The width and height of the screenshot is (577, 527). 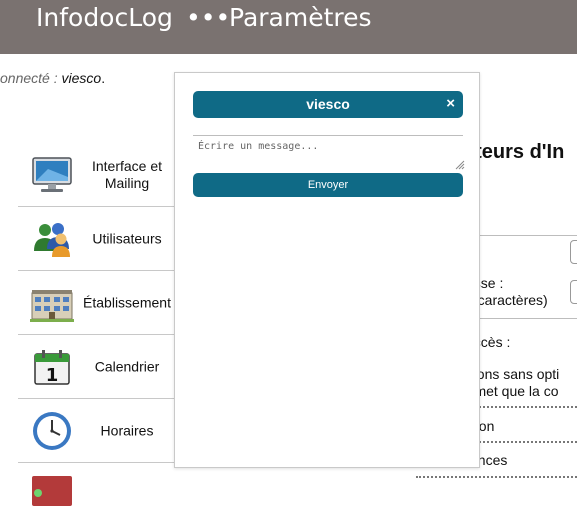 What do you see at coordinates (104, 17) in the screenshot?
I see `app-title: InfodocLog` at bounding box center [104, 17].